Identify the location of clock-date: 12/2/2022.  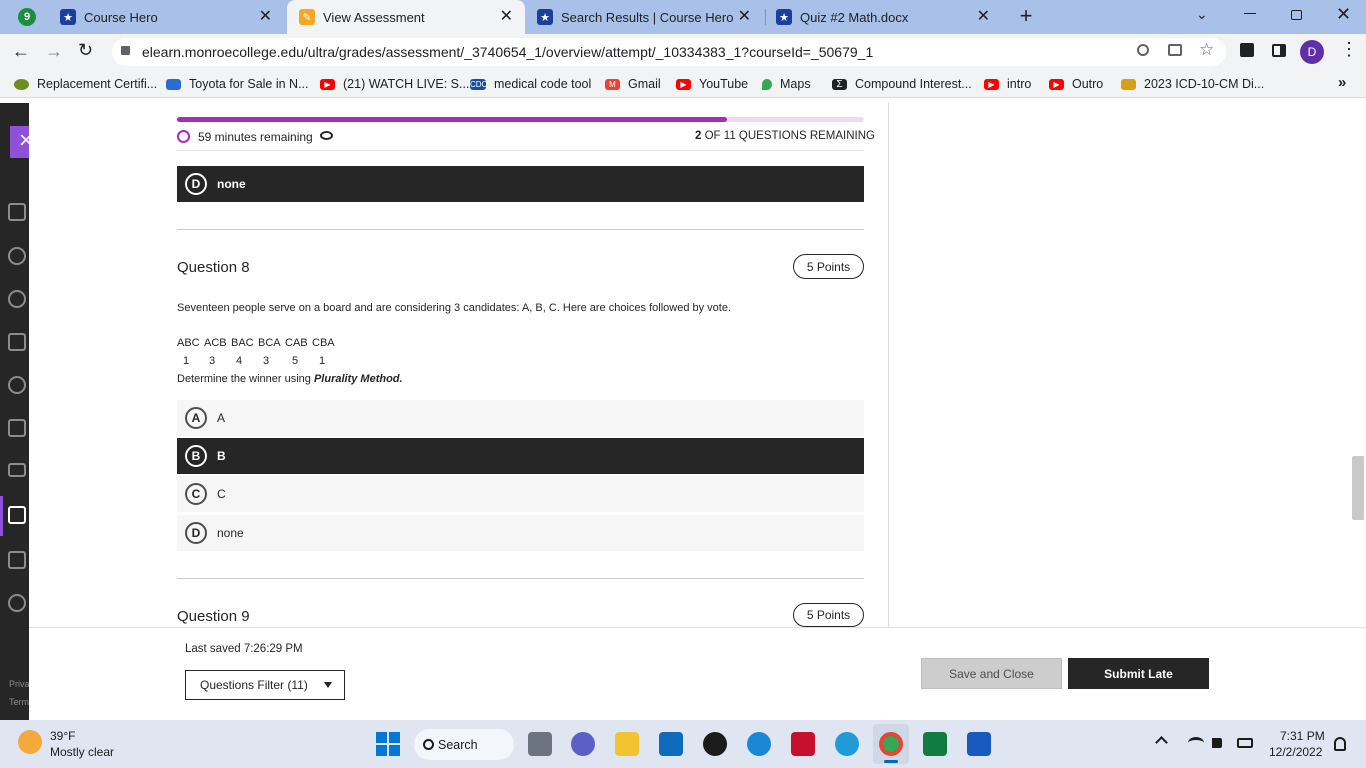
(1295, 752).